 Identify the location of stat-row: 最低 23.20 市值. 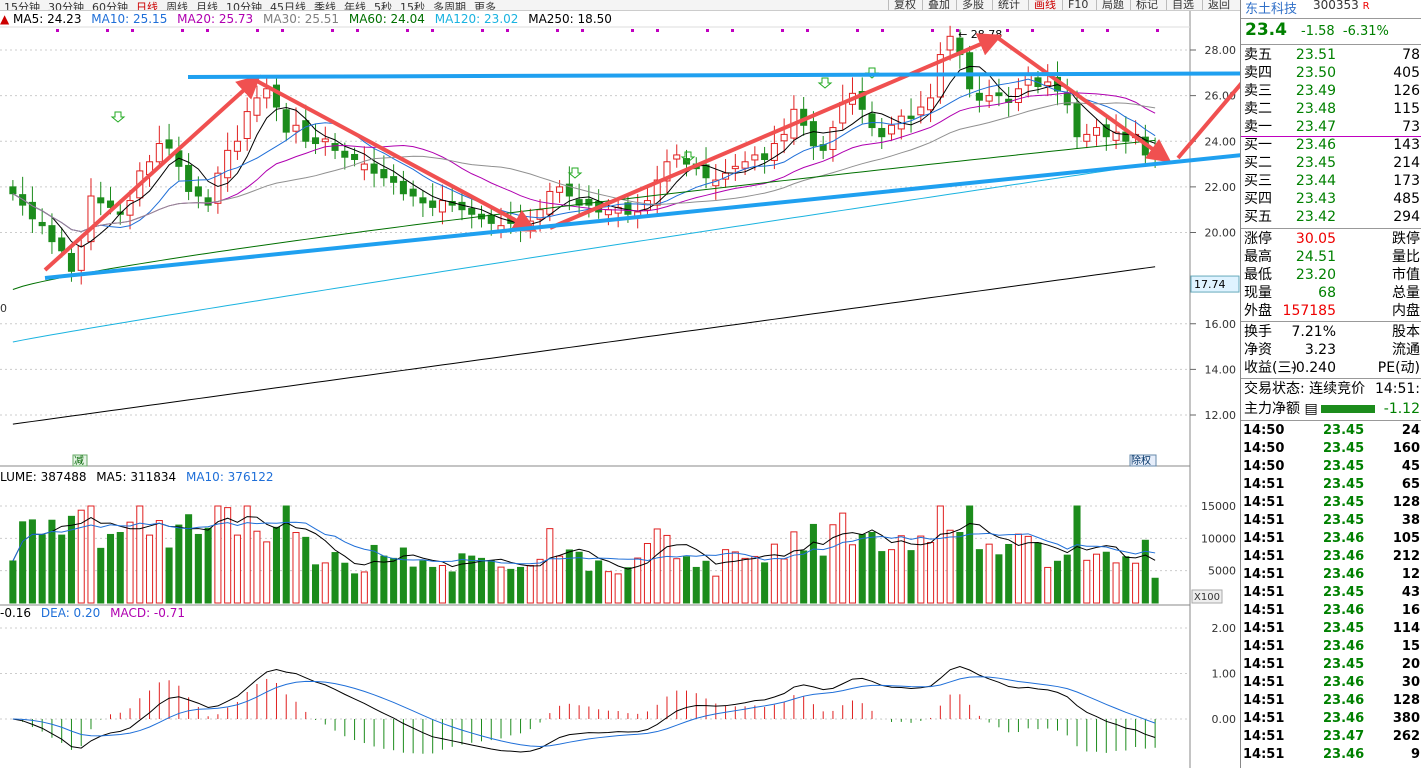
(1331, 275).